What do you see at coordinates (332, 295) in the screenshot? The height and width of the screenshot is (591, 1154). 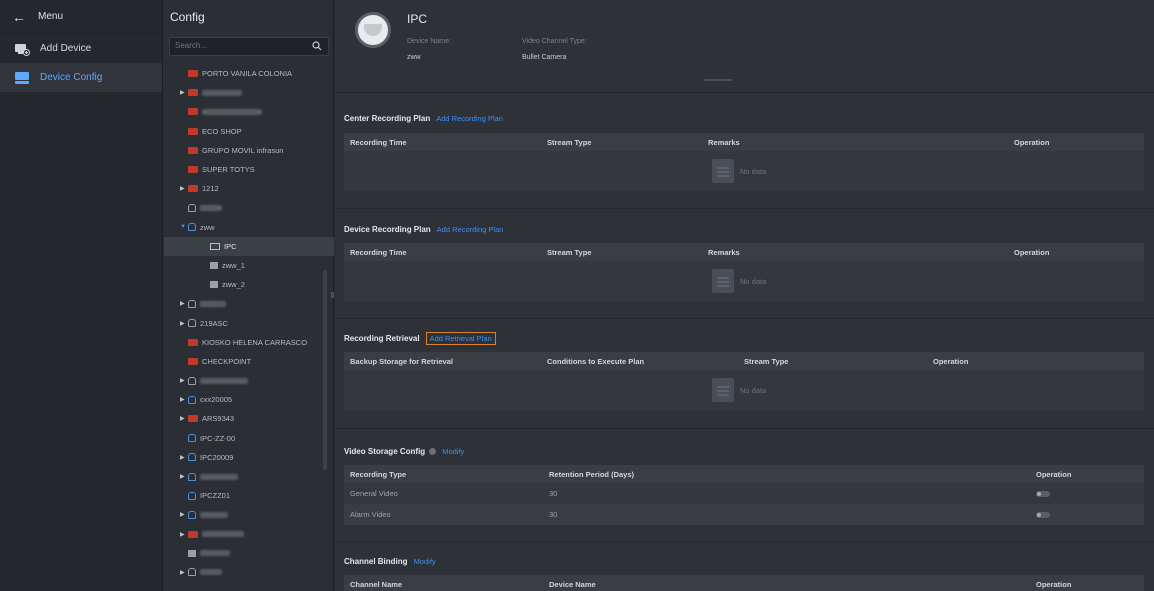 I see `panel-collapse-handle` at bounding box center [332, 295].